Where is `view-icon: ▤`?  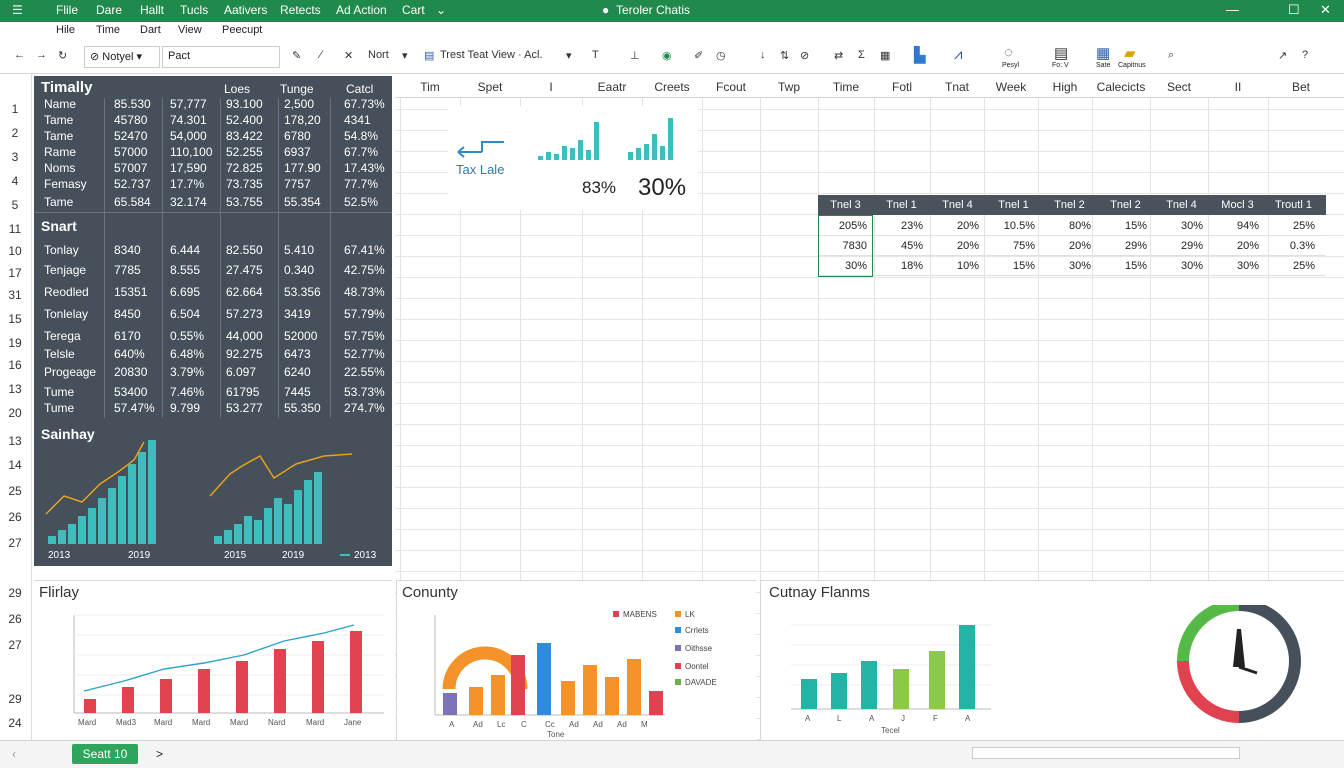 view-icon: ▤ is located at coordinates (429, 55).